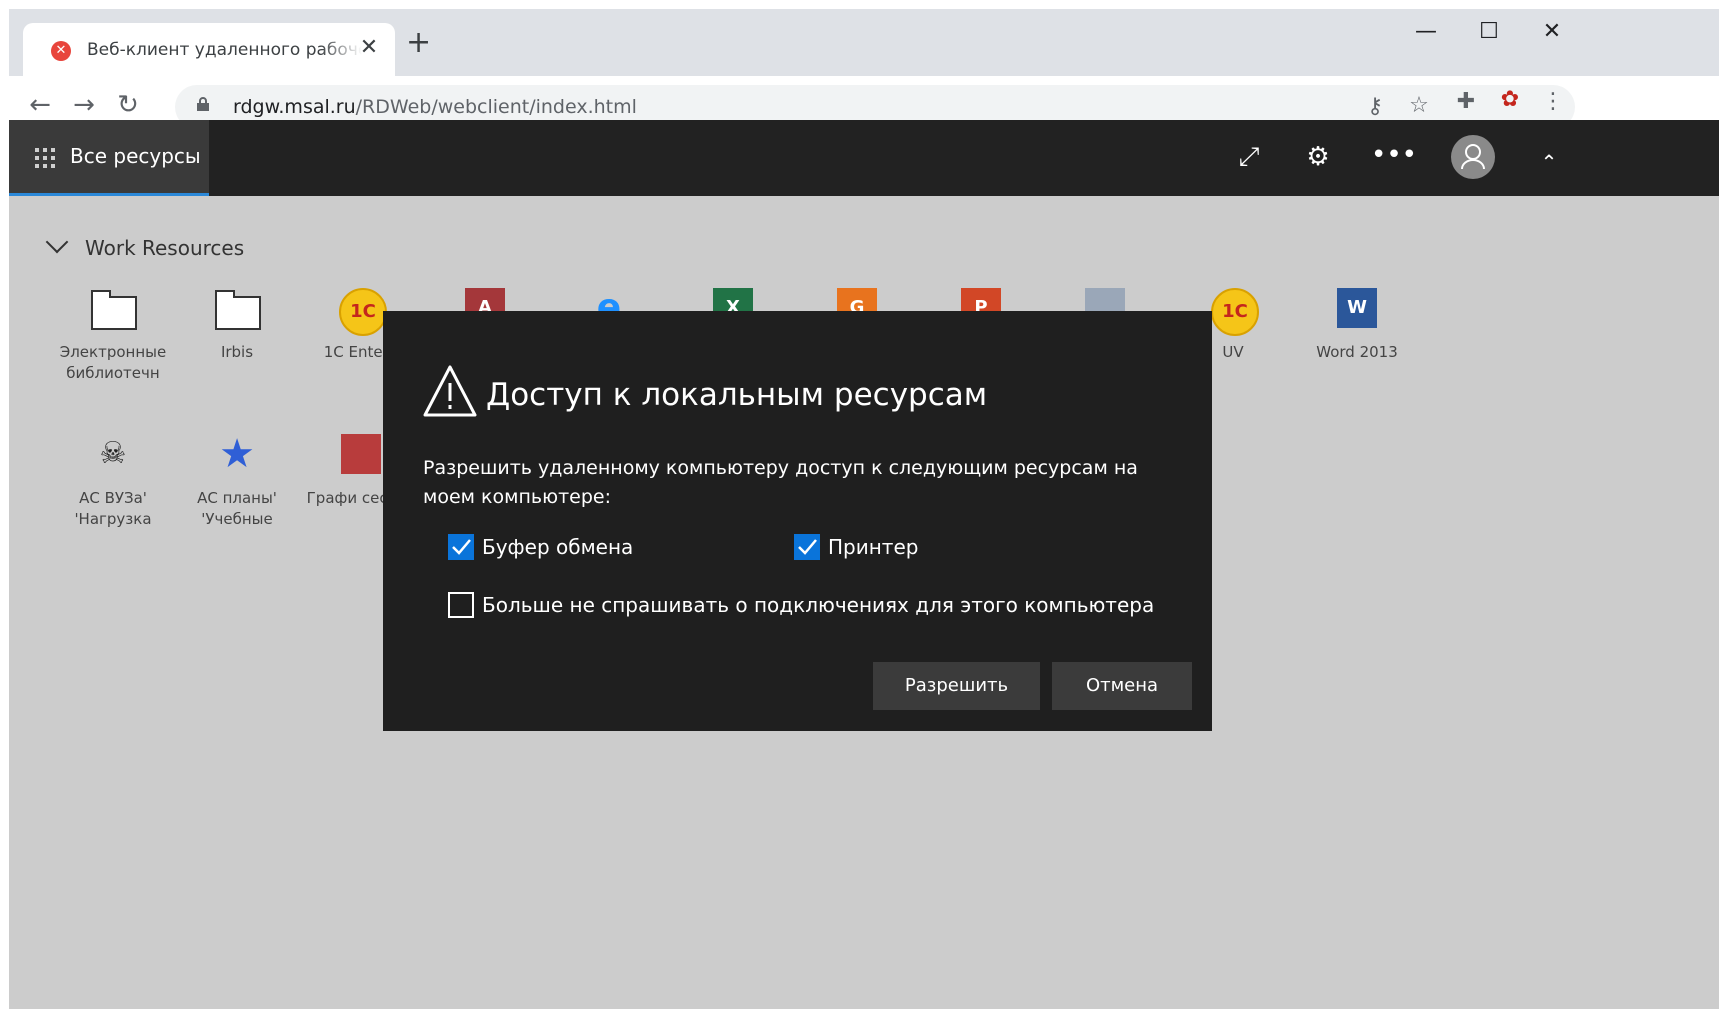 The image size is (1719, 1009). What do you see at coordinates (203, 104) in the screenshot?
I see `lock-icon` at bounding box center [203, 104].